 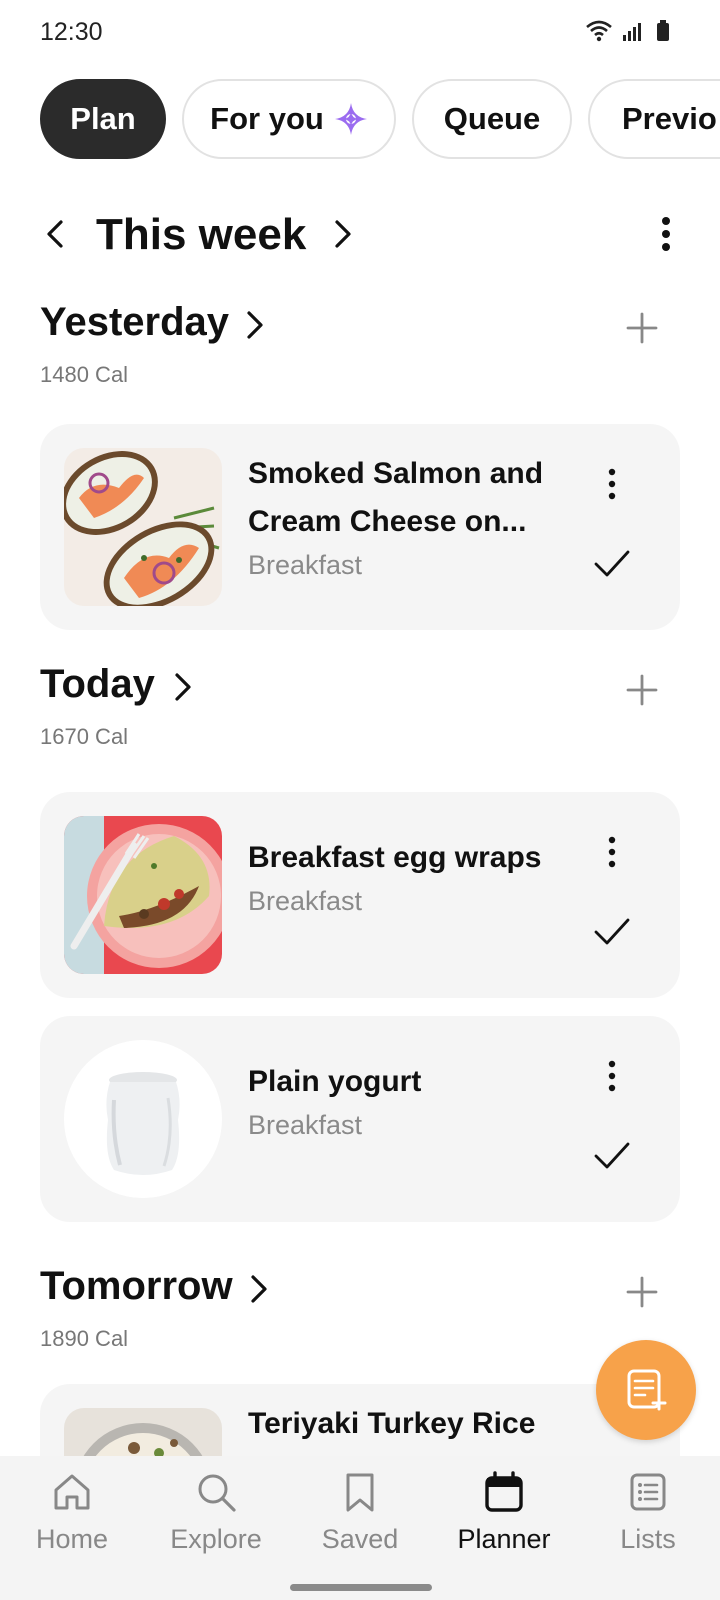 I want to click on day-calories: 1670 Cal, so click(x=84, y=736).